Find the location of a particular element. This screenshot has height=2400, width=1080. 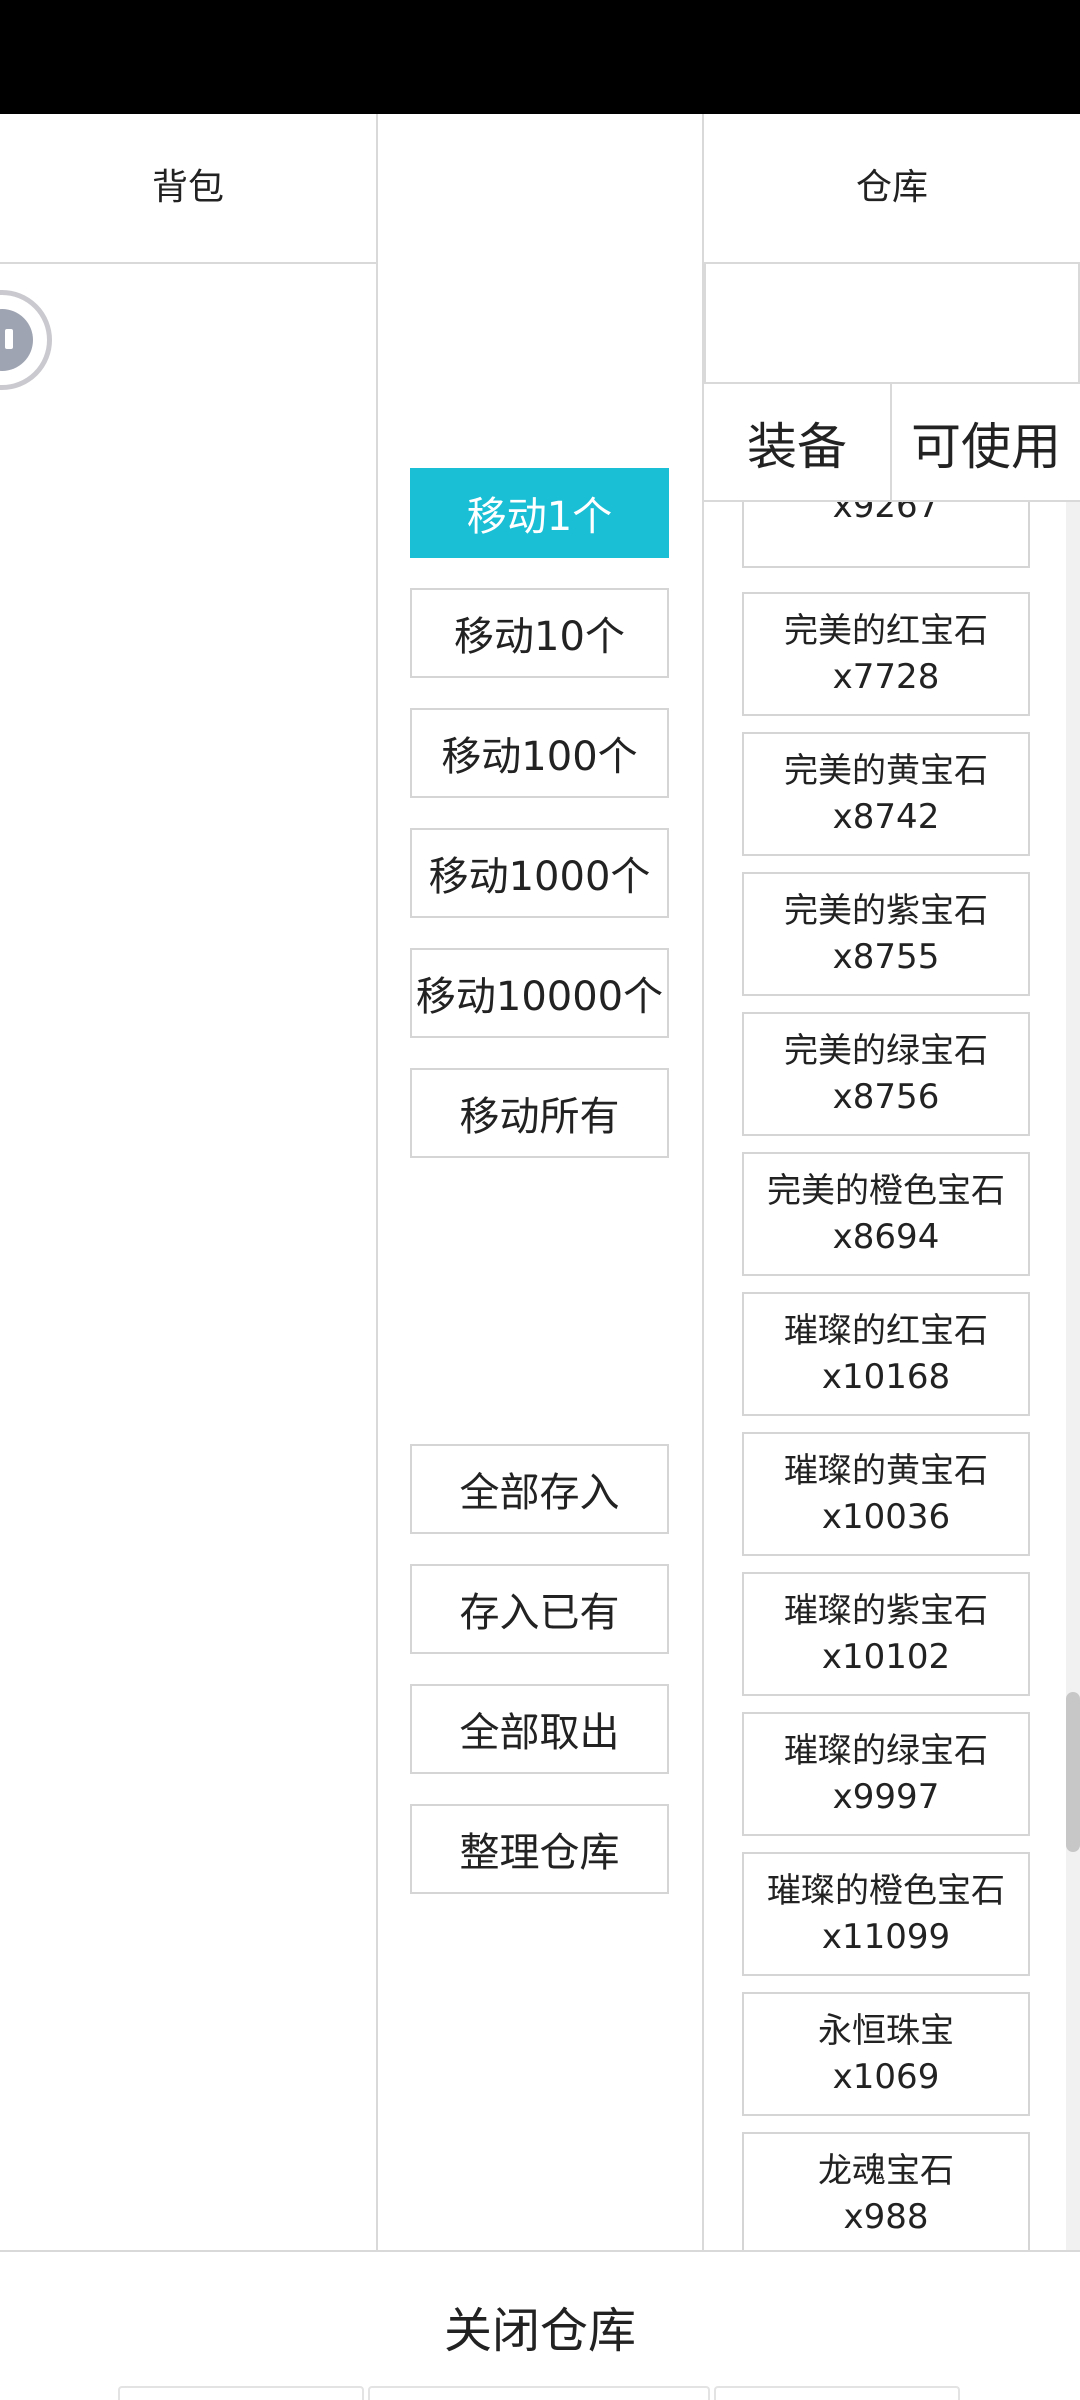

warehouse-title: 仓库 is located at coordinates (891, 187).